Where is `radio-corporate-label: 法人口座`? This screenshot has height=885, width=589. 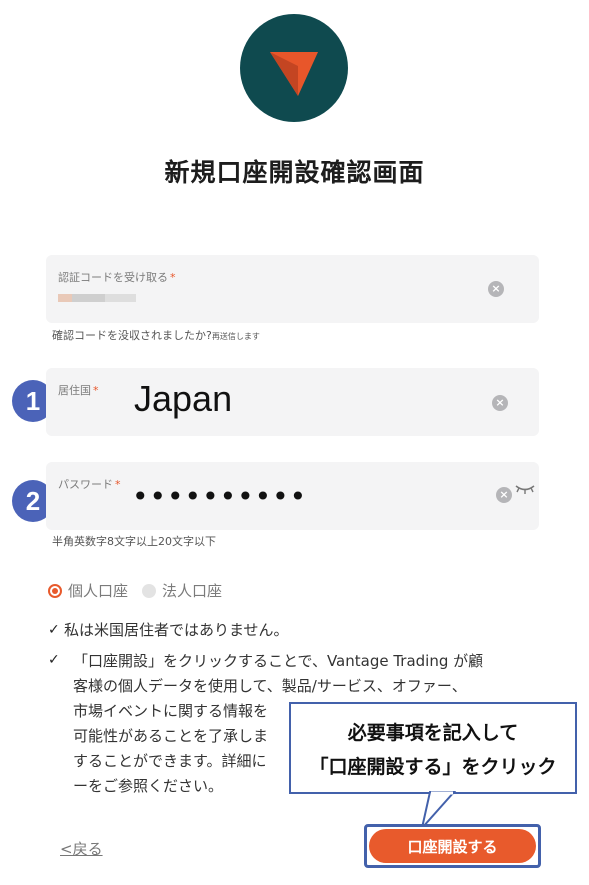
radio-corporate-label: 法人口座 is located at coordinates (192, 591).